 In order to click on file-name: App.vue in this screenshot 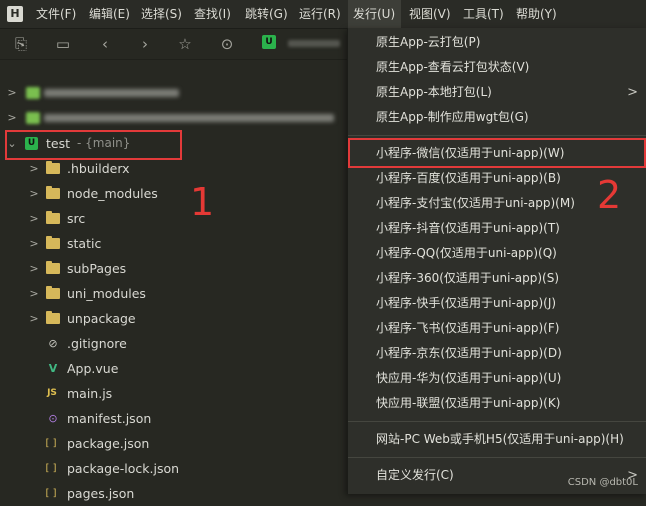, I will do `click(93, 368)`.